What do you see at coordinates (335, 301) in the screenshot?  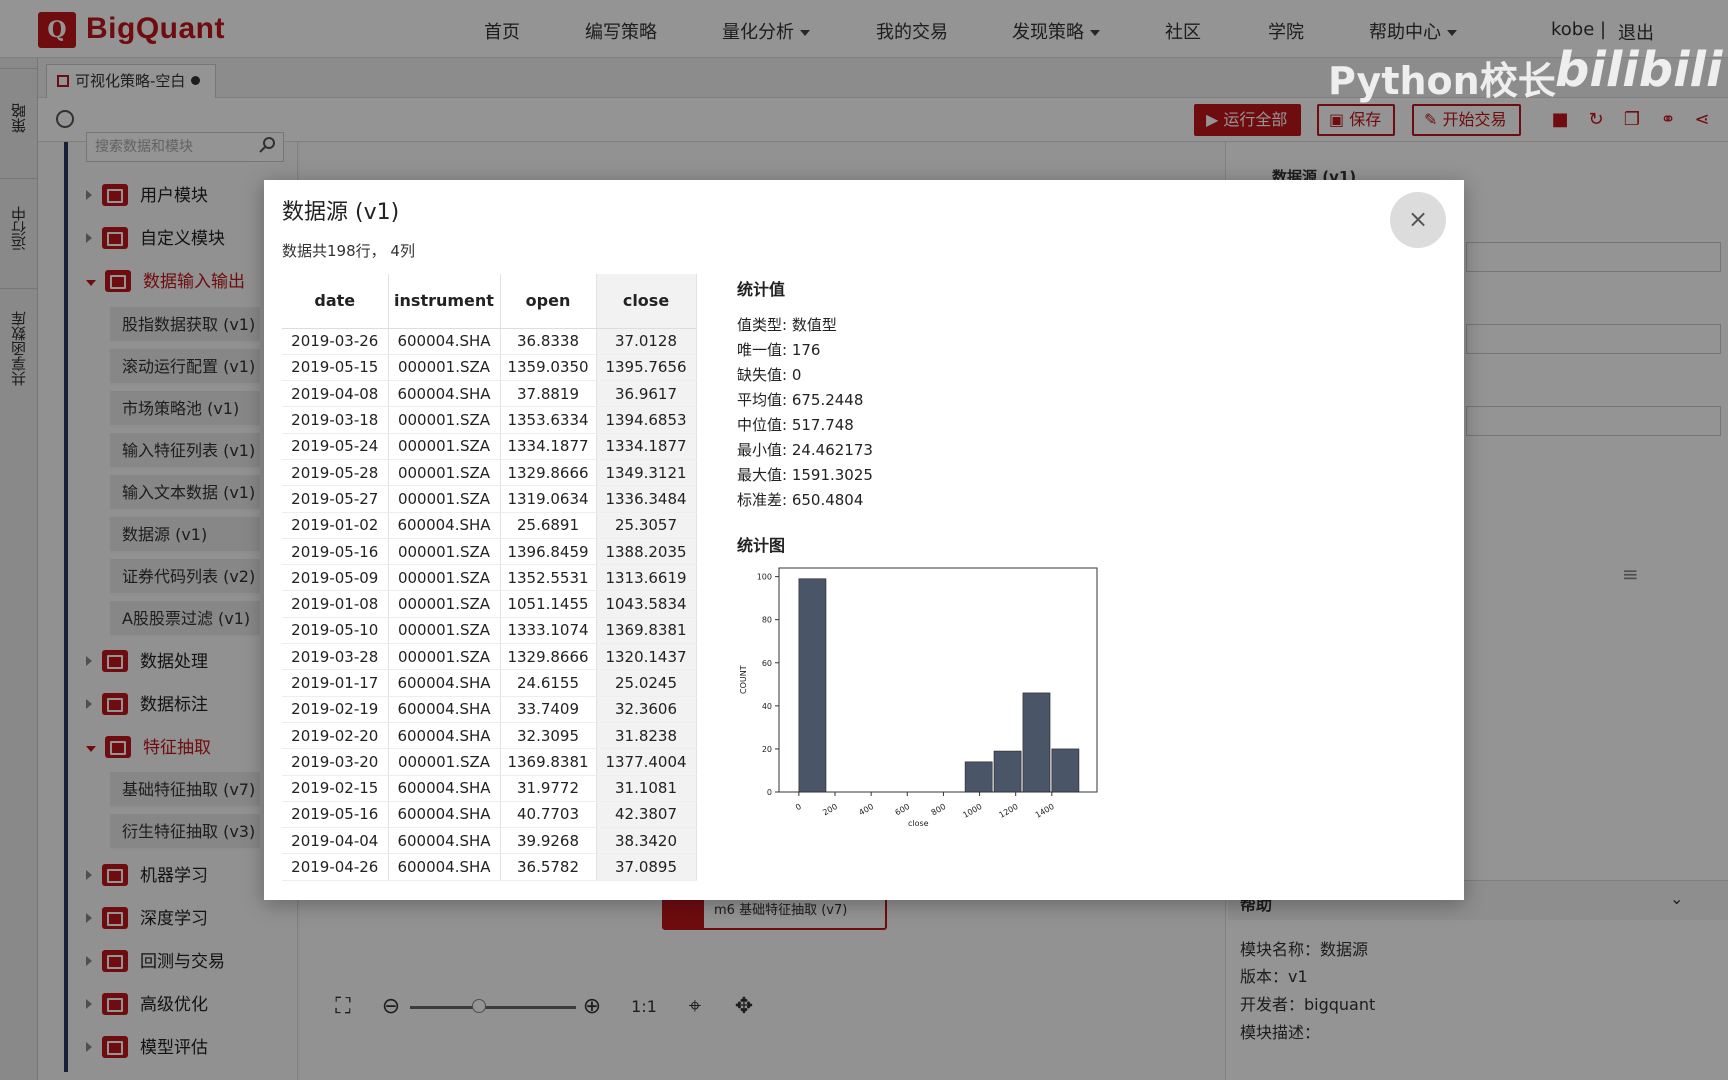 I see `column-header-date: date` at bounding box center [335, 301].